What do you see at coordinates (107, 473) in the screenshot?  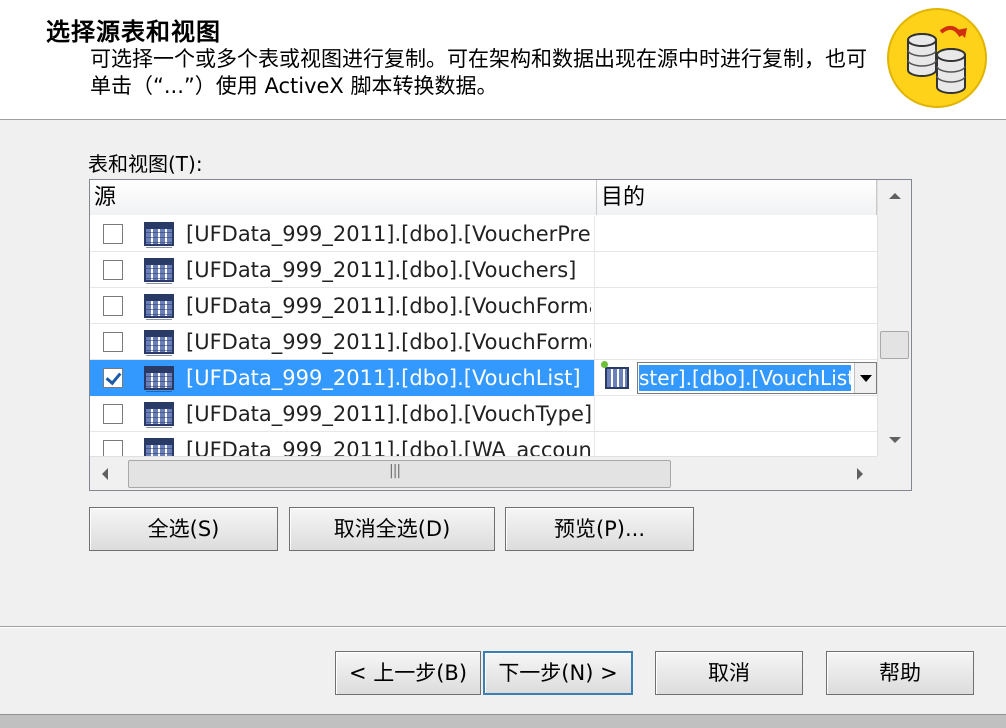 I see `scroll-left-icon` at bounding box center [107, 473].